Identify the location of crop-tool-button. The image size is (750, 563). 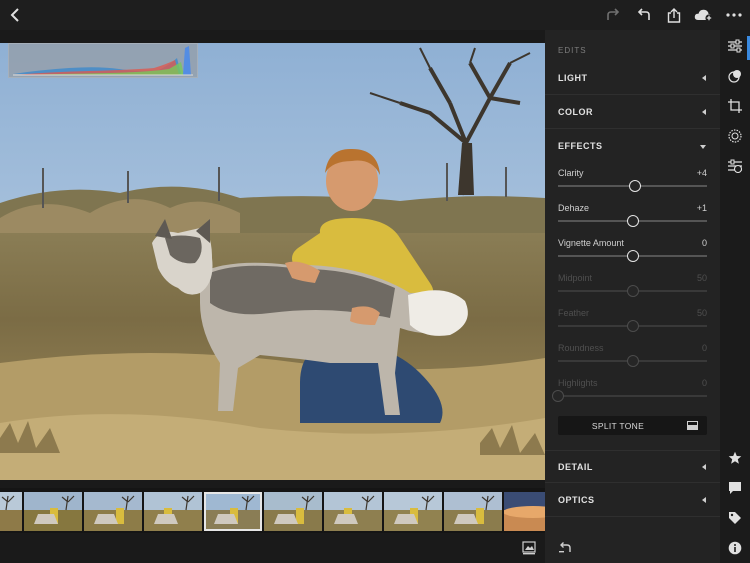
(735, 106).